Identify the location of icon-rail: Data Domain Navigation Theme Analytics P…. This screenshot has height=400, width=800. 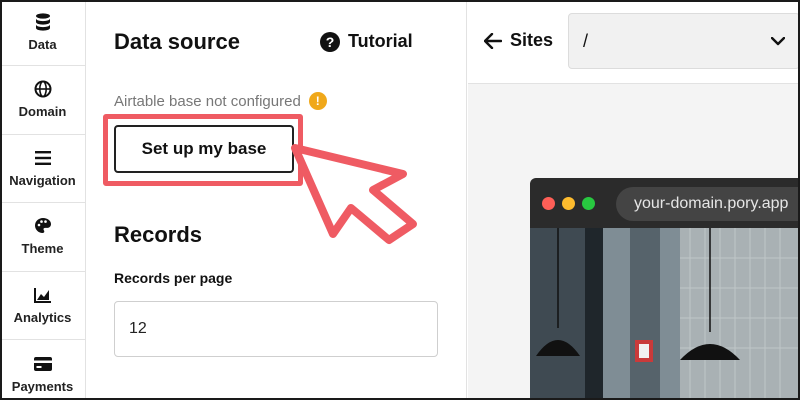
(43, 200).